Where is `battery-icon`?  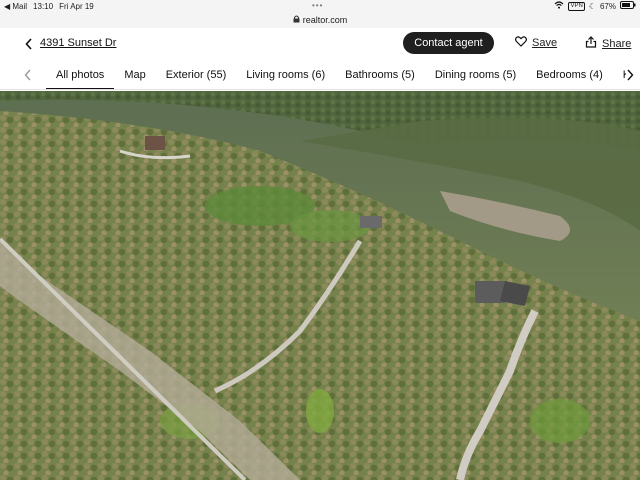
battery-icon is located at coordinates (628, 6).